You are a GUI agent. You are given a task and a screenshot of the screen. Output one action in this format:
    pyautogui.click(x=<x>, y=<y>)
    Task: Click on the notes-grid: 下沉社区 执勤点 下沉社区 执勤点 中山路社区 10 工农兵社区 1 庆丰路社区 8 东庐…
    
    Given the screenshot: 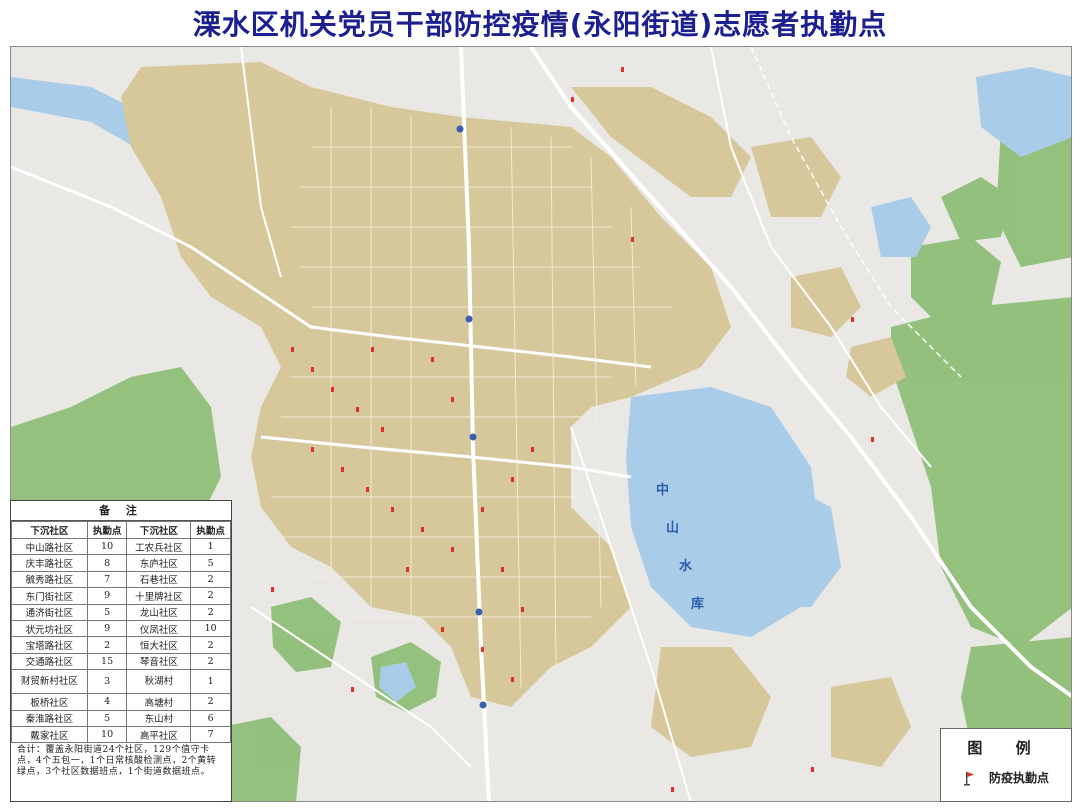 What is the action you would take?
    pyautogui.click(x=121, y=632)
    